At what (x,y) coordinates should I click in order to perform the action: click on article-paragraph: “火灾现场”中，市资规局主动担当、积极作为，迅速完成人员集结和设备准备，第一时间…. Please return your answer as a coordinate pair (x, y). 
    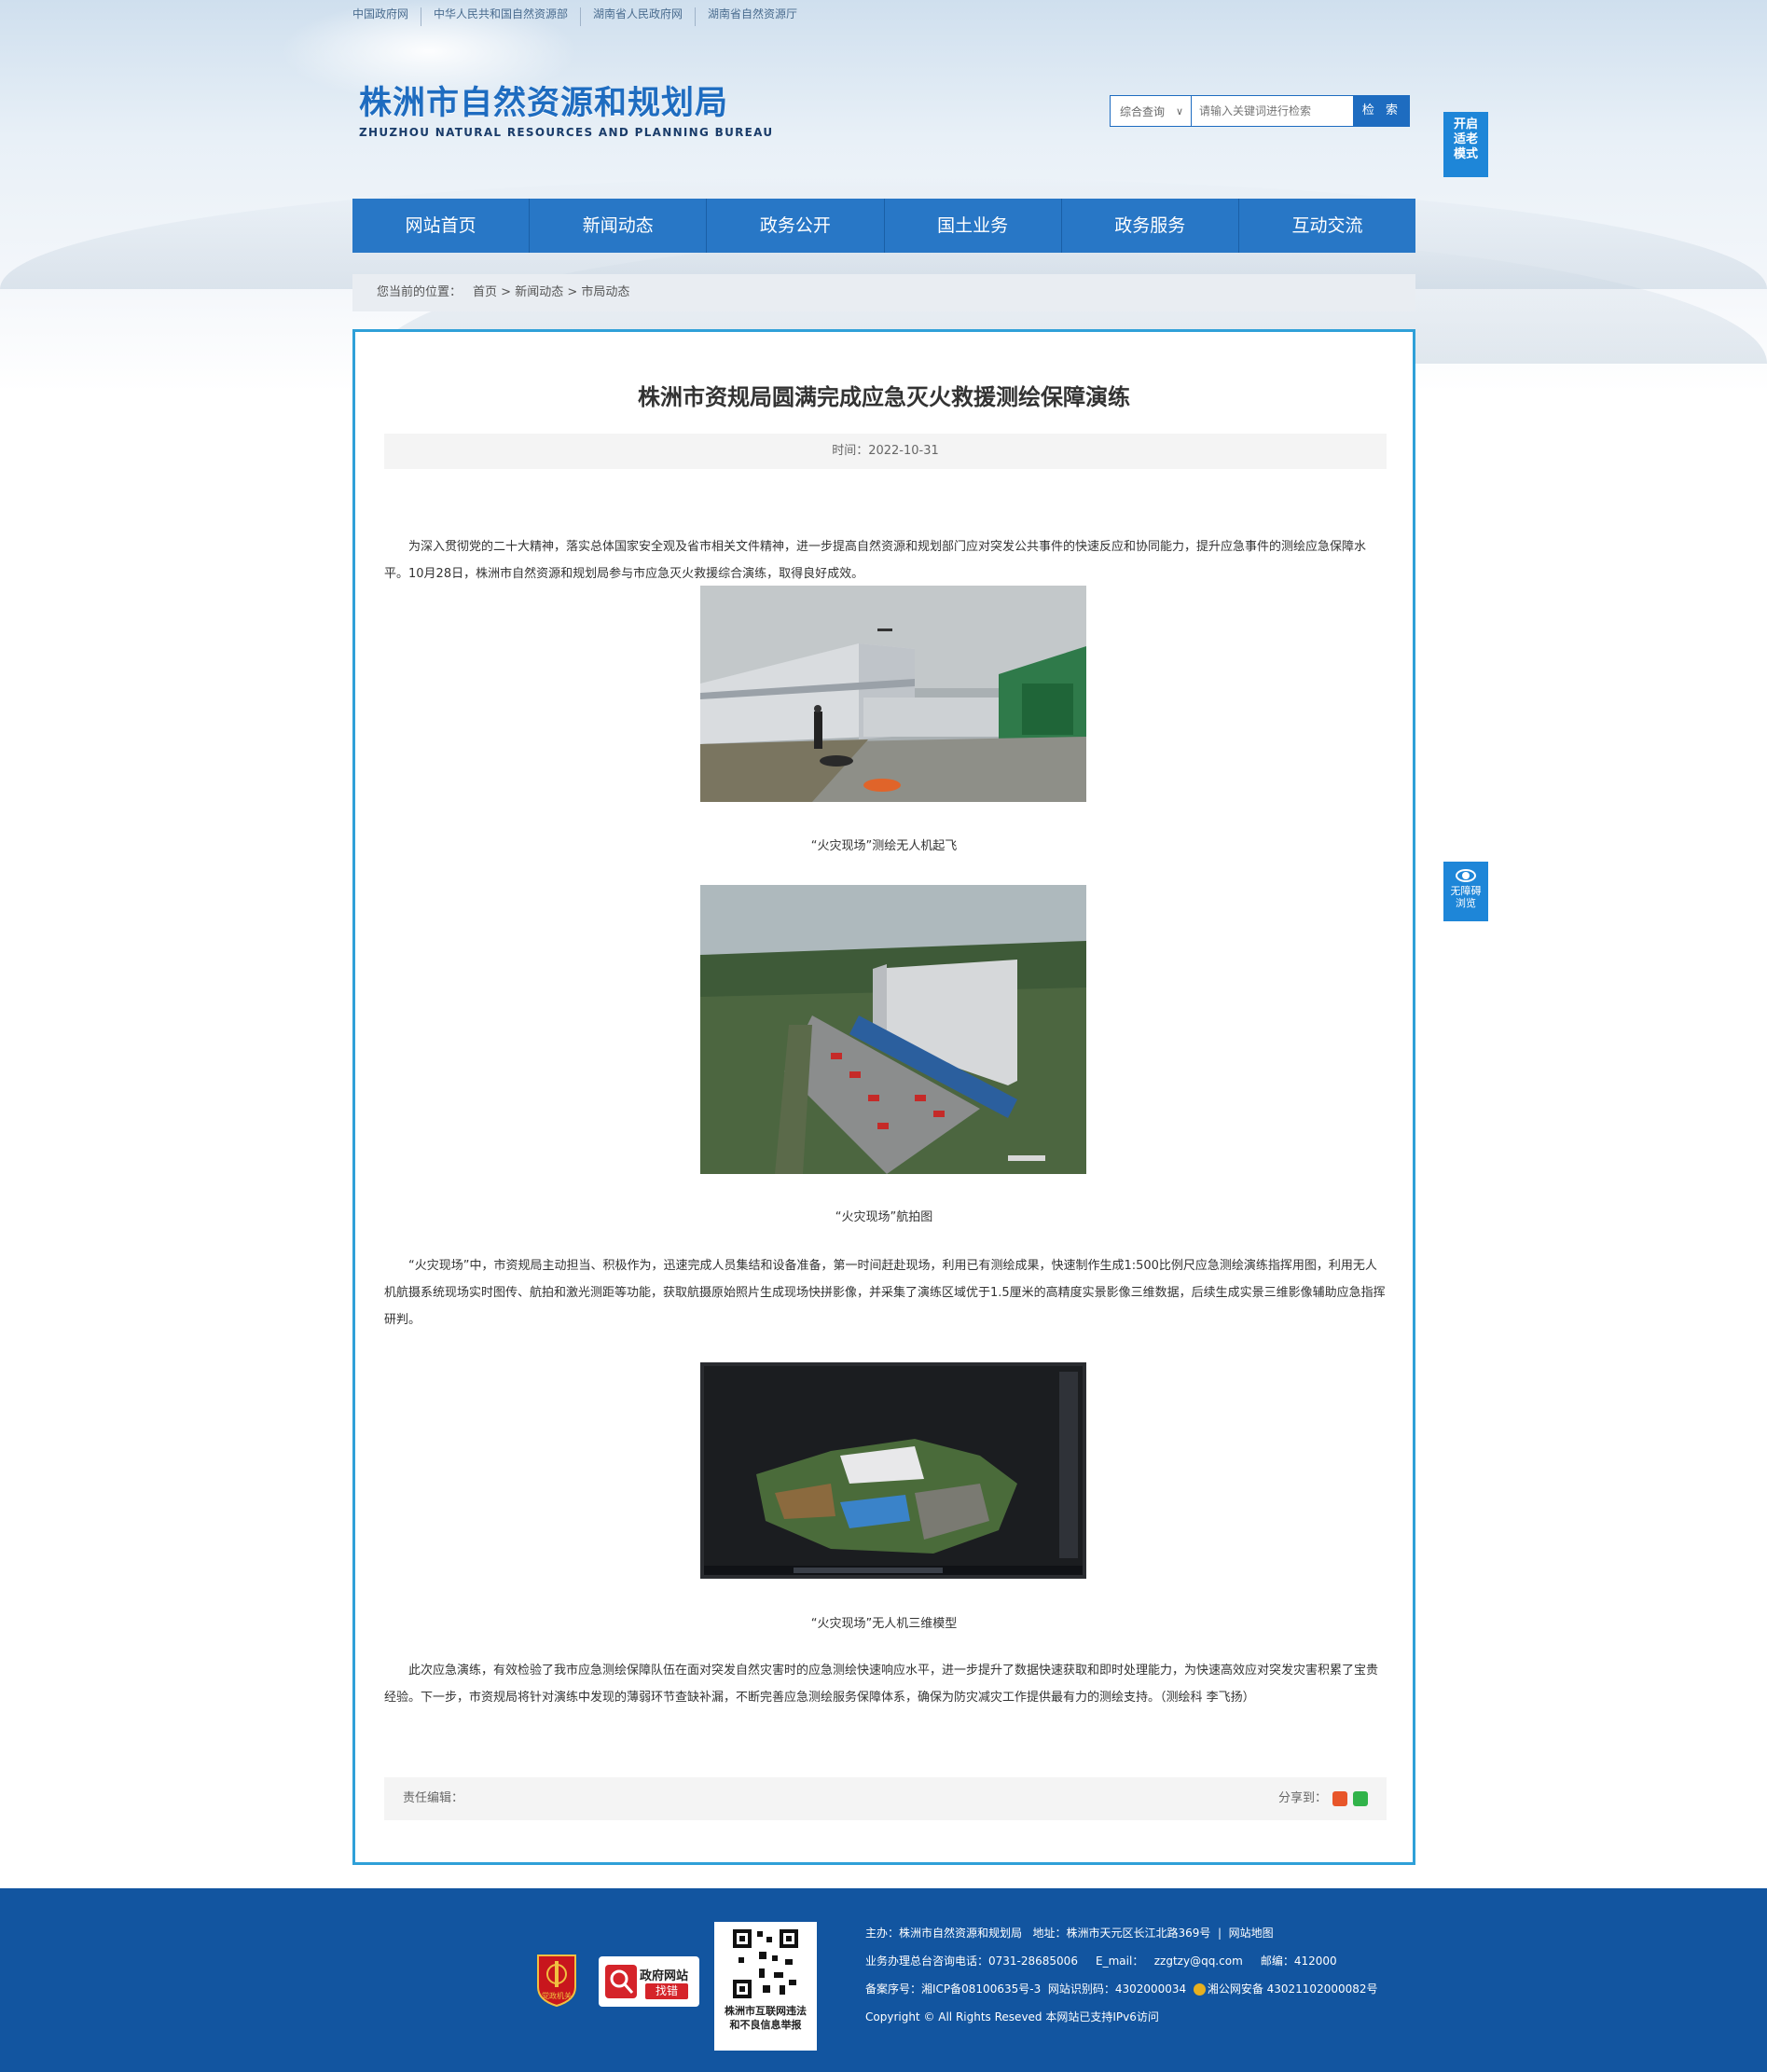
    Looking at the image, I should click on (885, 1293).